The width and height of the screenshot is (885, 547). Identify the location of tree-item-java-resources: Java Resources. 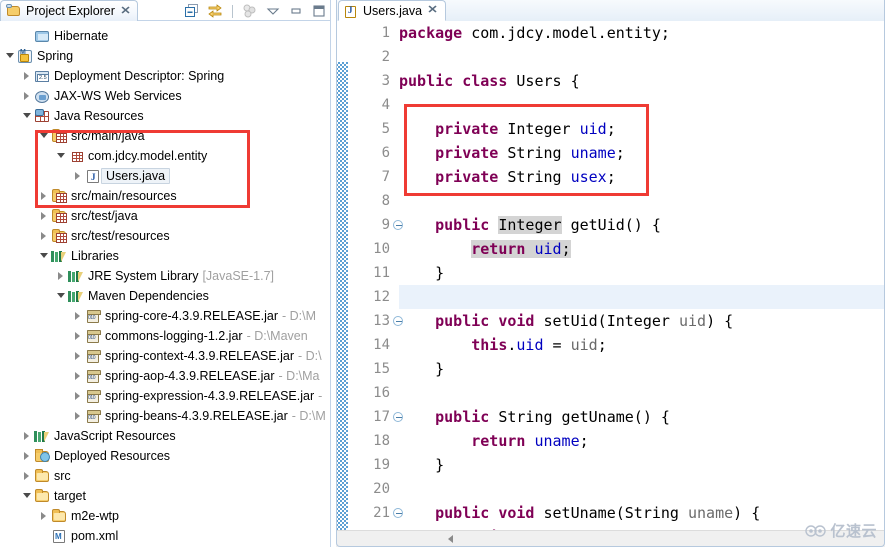
(165, 116).